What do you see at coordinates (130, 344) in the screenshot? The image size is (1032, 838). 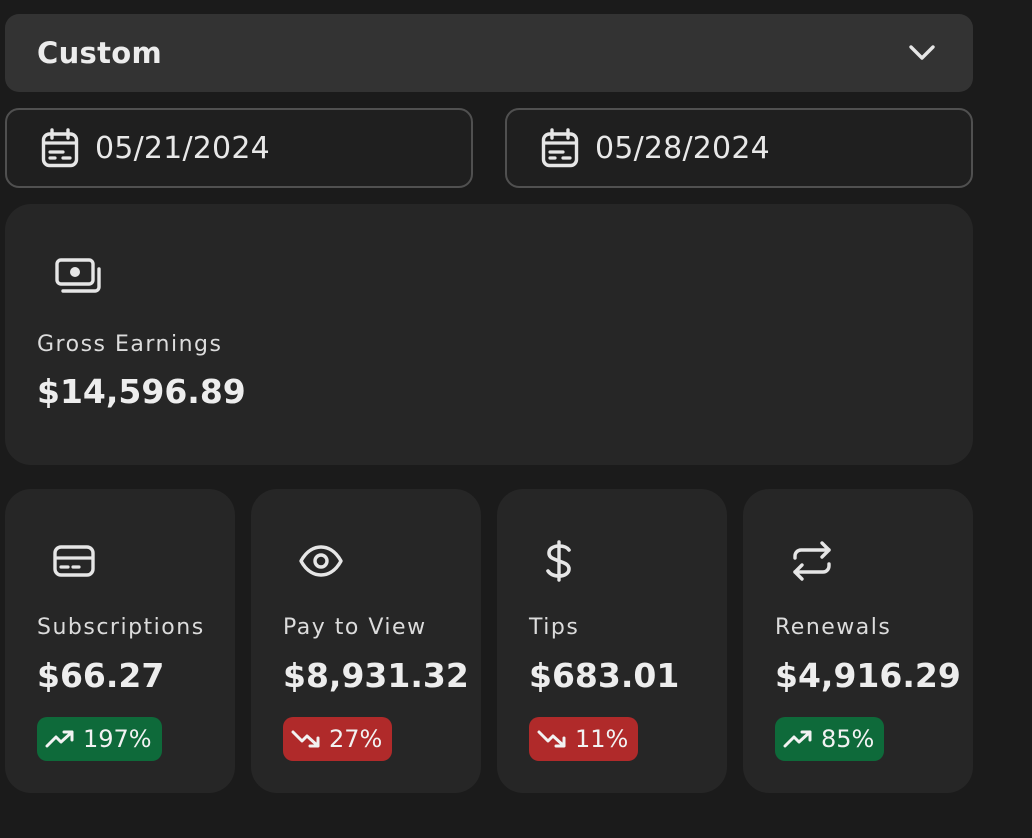 I see `gross-earnings-title: Gross Earnings` at bounding box center [130, 344].